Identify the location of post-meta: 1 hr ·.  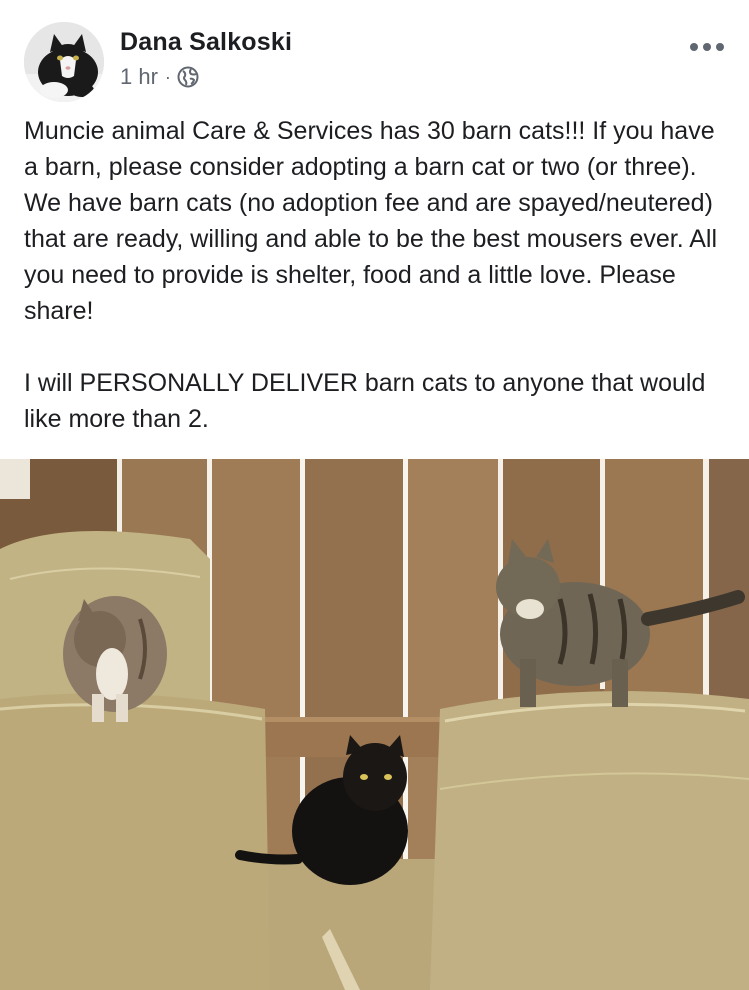
(159, 77).